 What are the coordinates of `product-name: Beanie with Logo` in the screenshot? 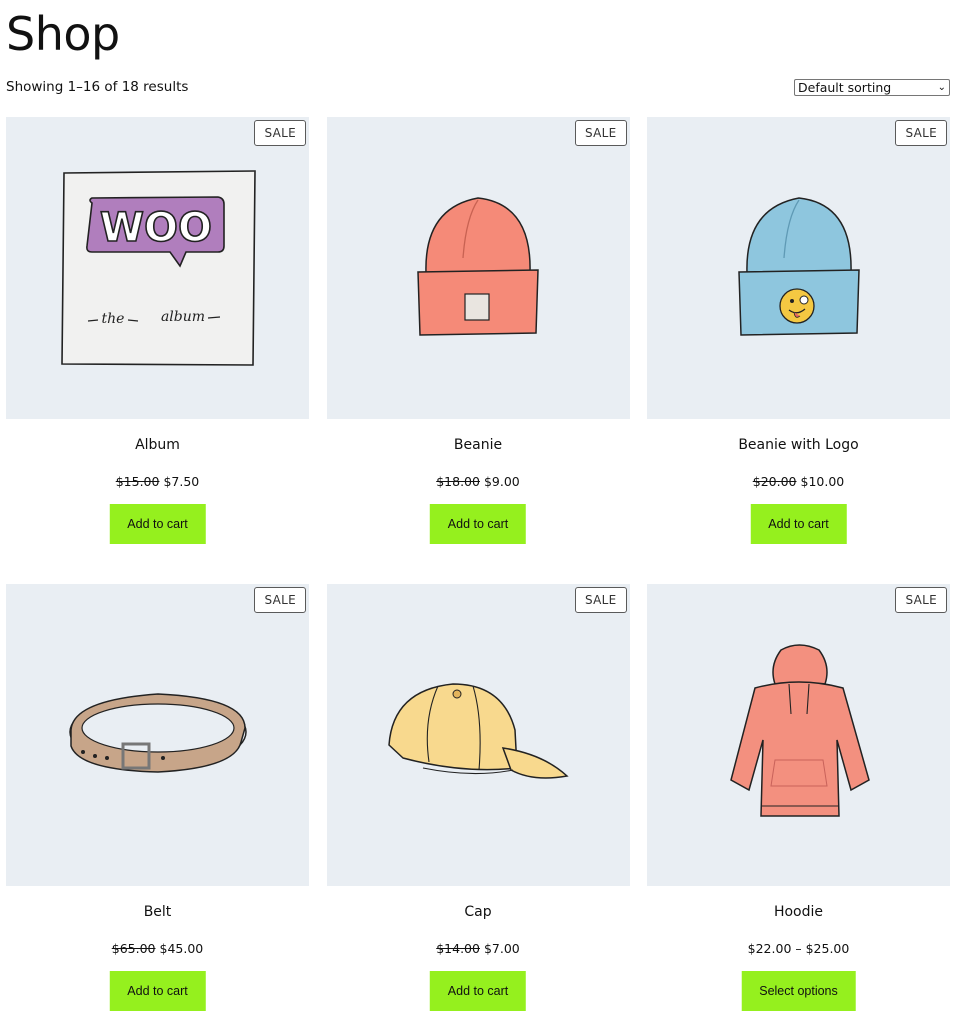 It's located at (798, 445).